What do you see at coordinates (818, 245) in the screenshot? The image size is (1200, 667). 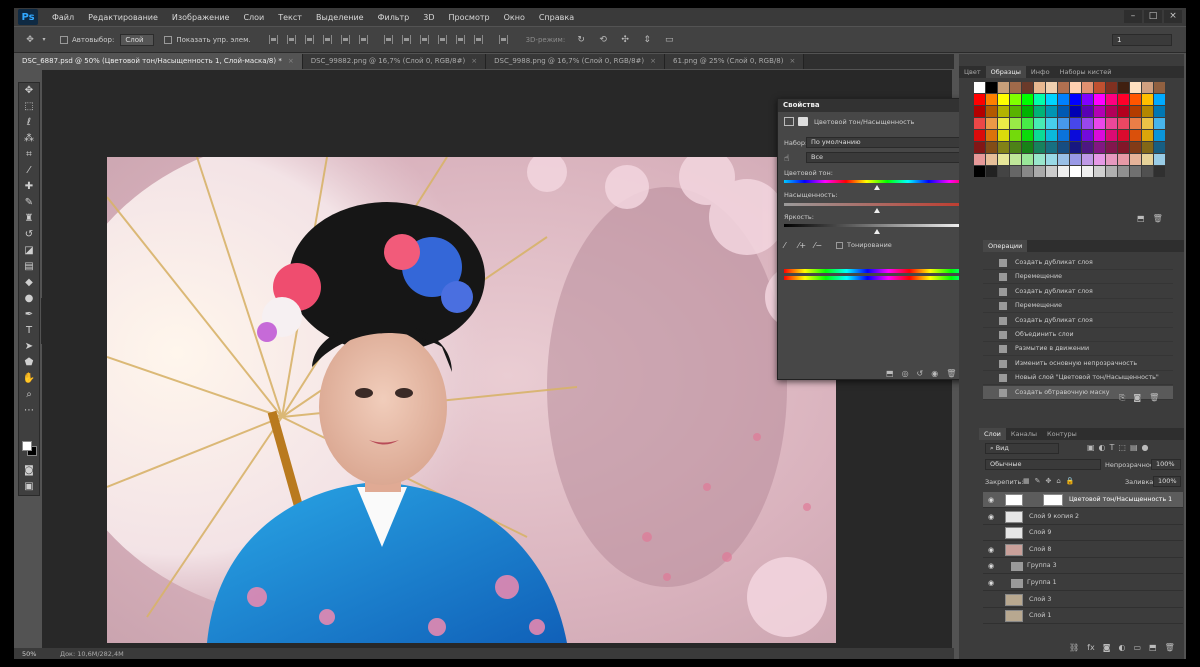 I see `eyedropper-minus-icon: ⁄−` at bounding box center [818, 245].